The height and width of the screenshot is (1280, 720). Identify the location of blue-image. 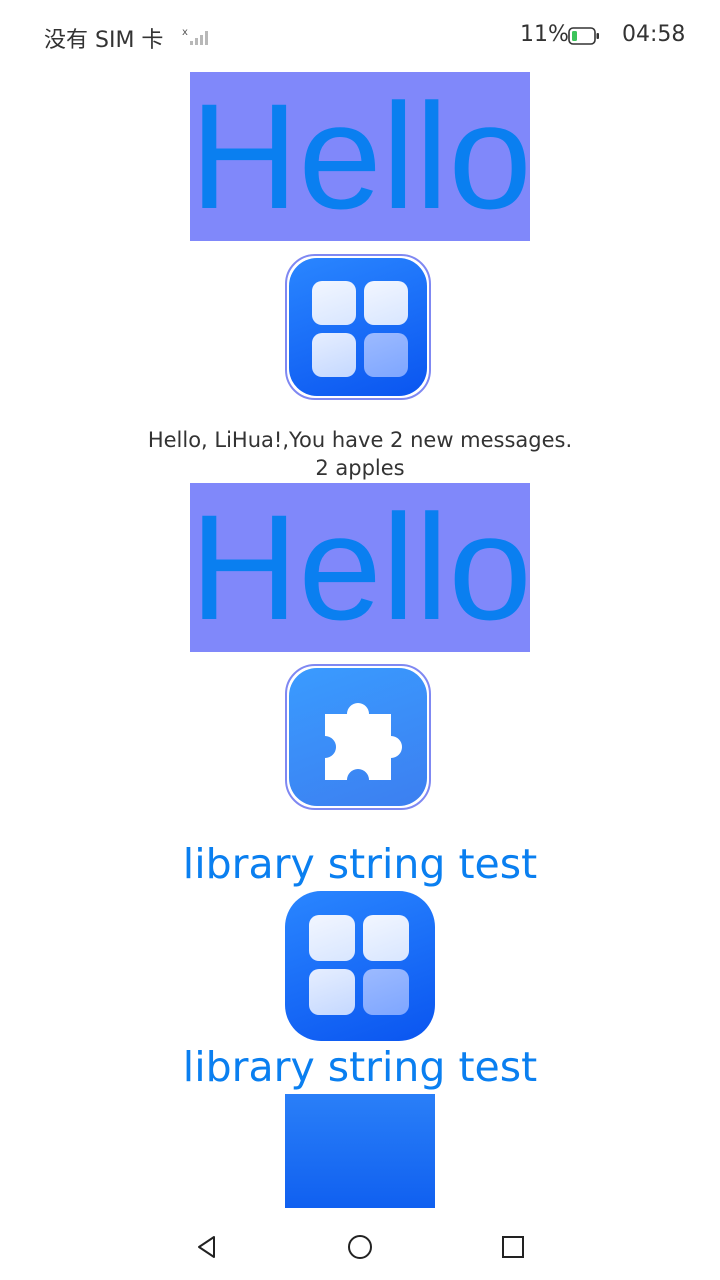
(360, 1151).